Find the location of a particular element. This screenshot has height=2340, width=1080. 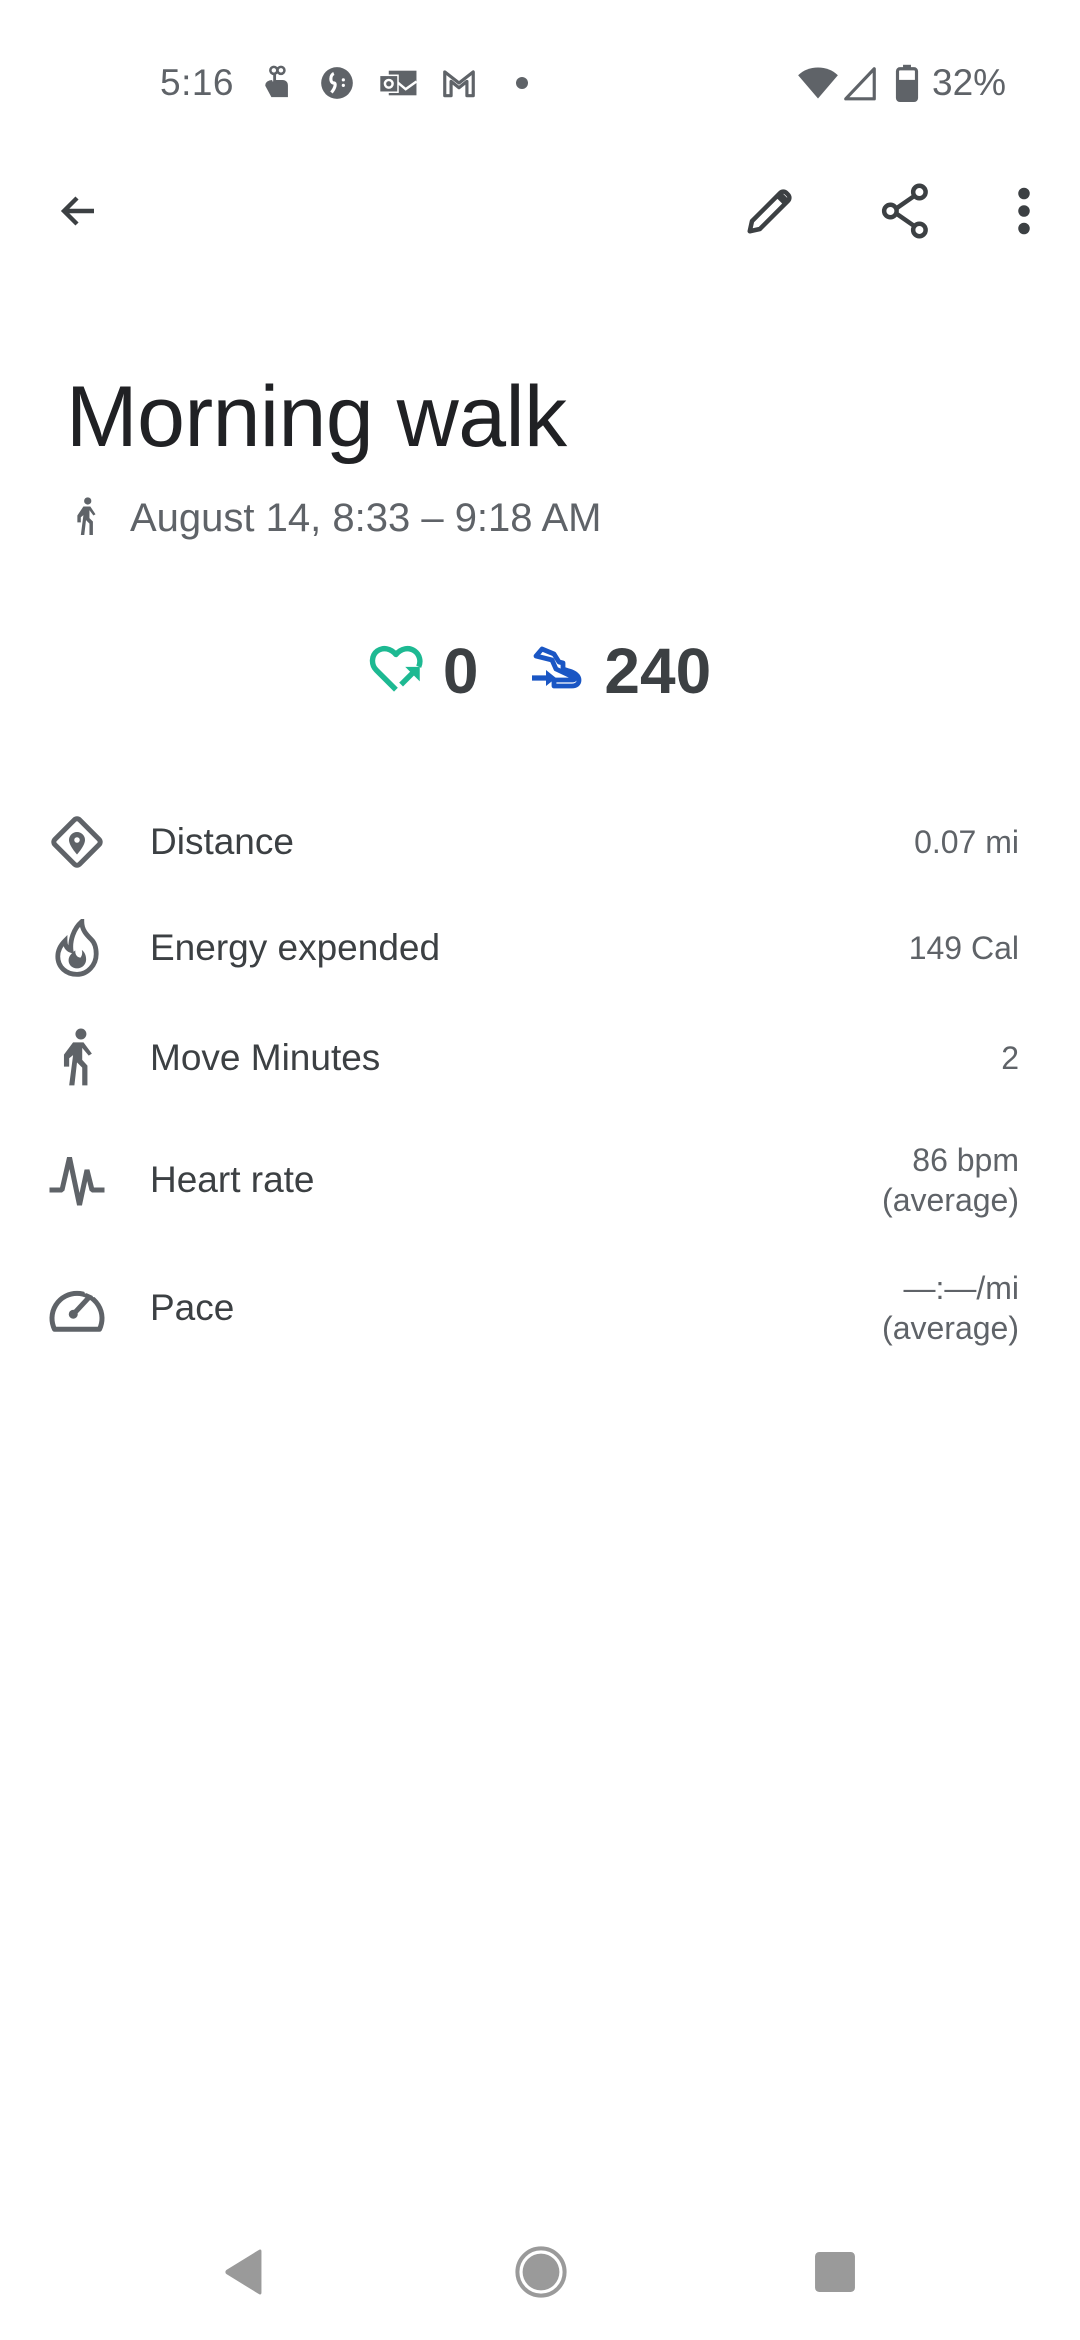

back-arrow-icon is located at coordinates (78, 213).